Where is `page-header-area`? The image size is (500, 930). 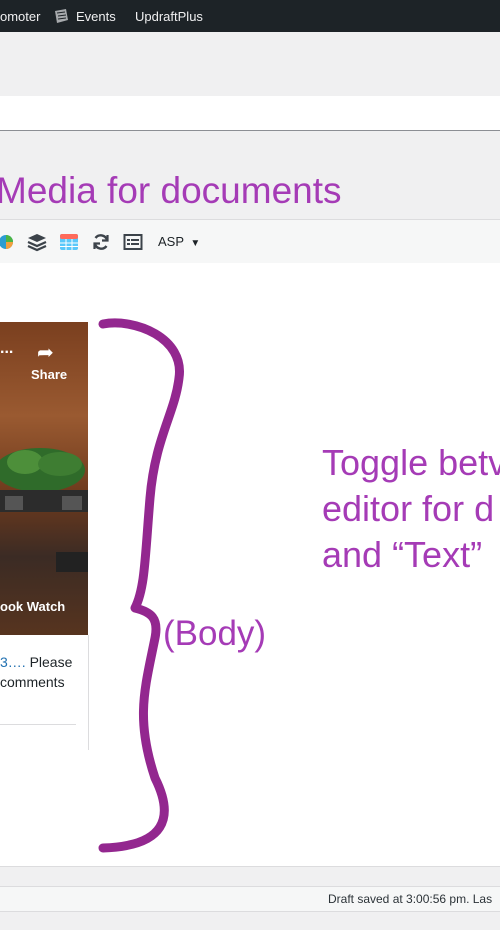 page-header-area is located at coordinates (250, 64).